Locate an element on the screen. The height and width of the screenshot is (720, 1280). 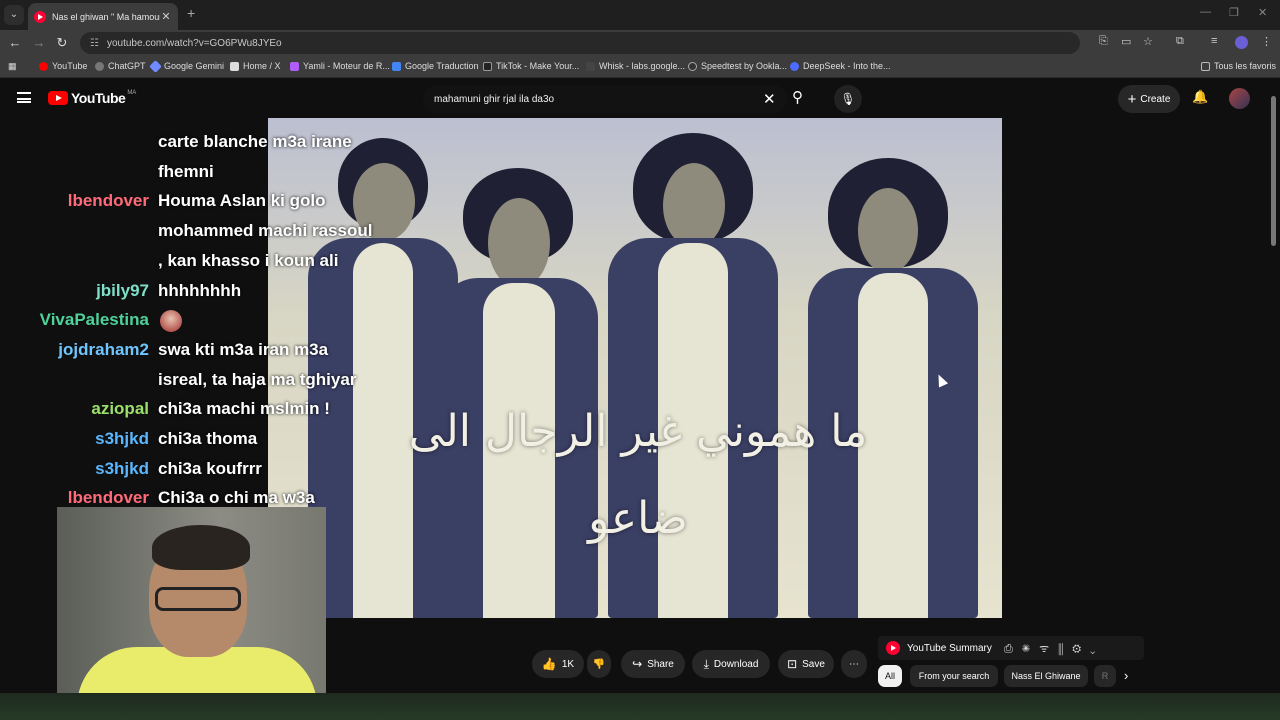
gemini-bookmark-icon is located at coordinates (155, 66).